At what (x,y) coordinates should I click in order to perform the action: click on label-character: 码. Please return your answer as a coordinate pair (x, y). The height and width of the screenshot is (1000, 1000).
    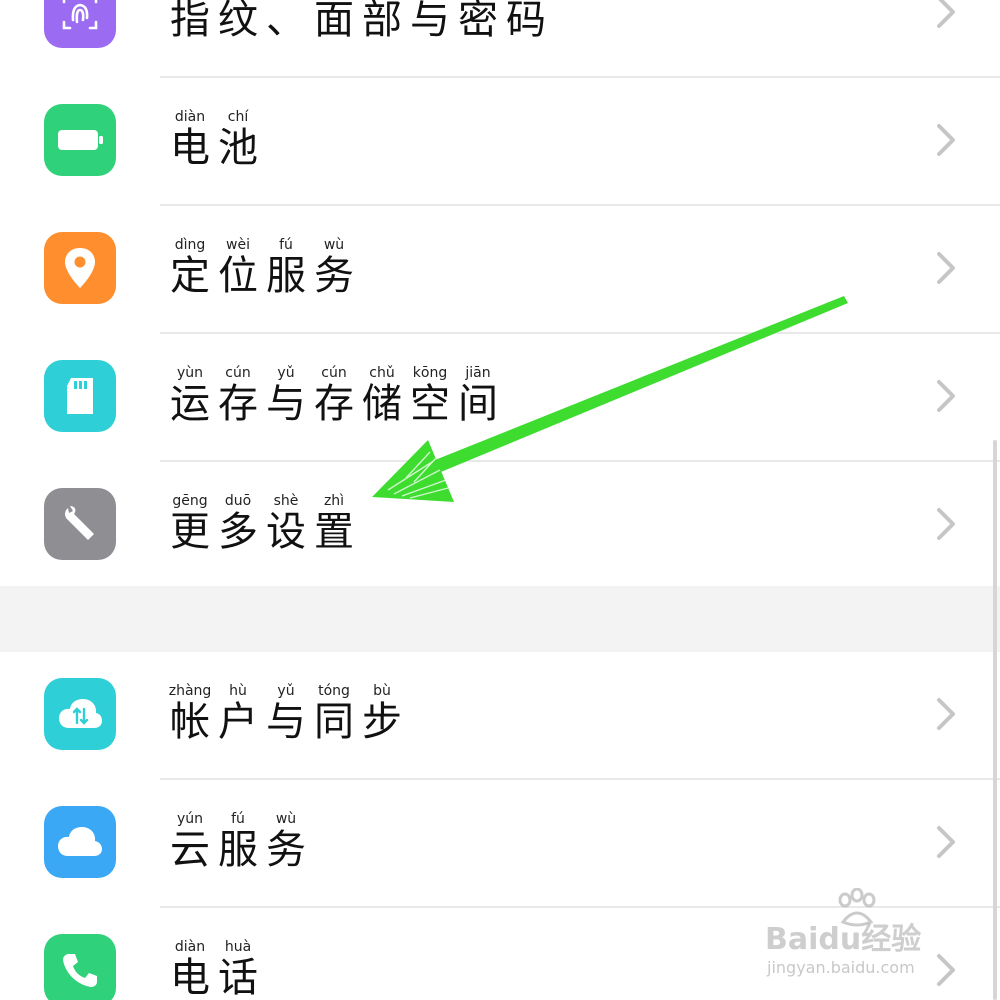
    Looking at the image, I should click on (526, 21).